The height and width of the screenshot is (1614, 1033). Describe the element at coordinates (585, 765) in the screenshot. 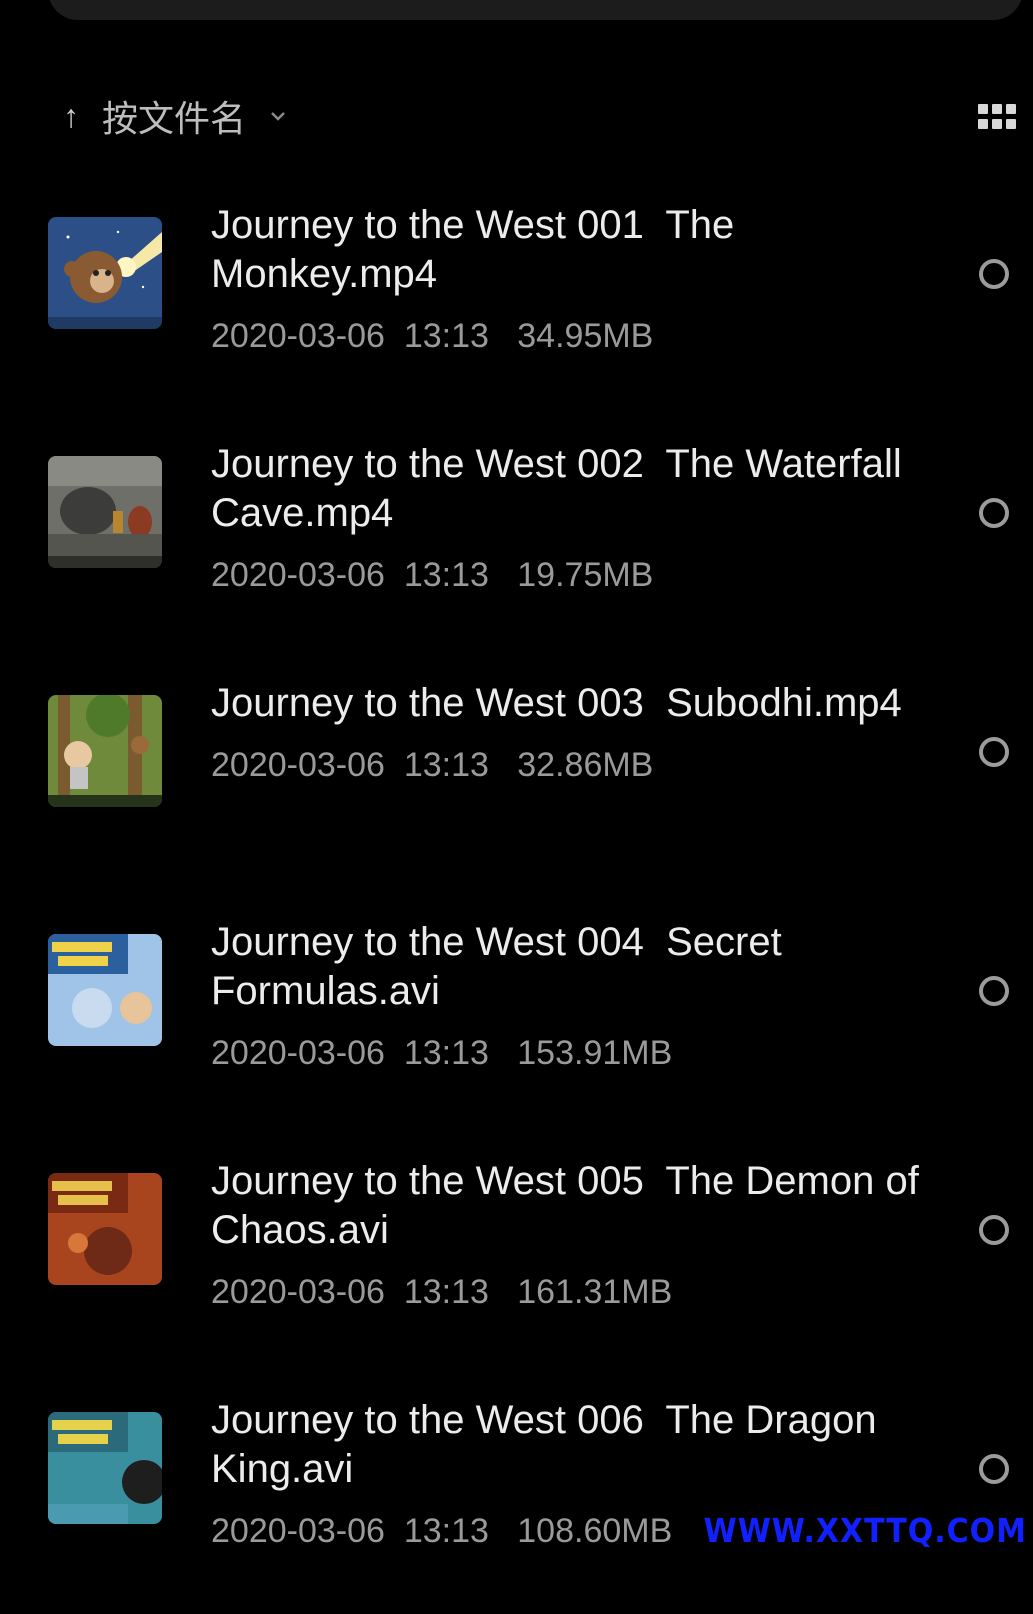

I see `file-size: 32.86MB` at that location.